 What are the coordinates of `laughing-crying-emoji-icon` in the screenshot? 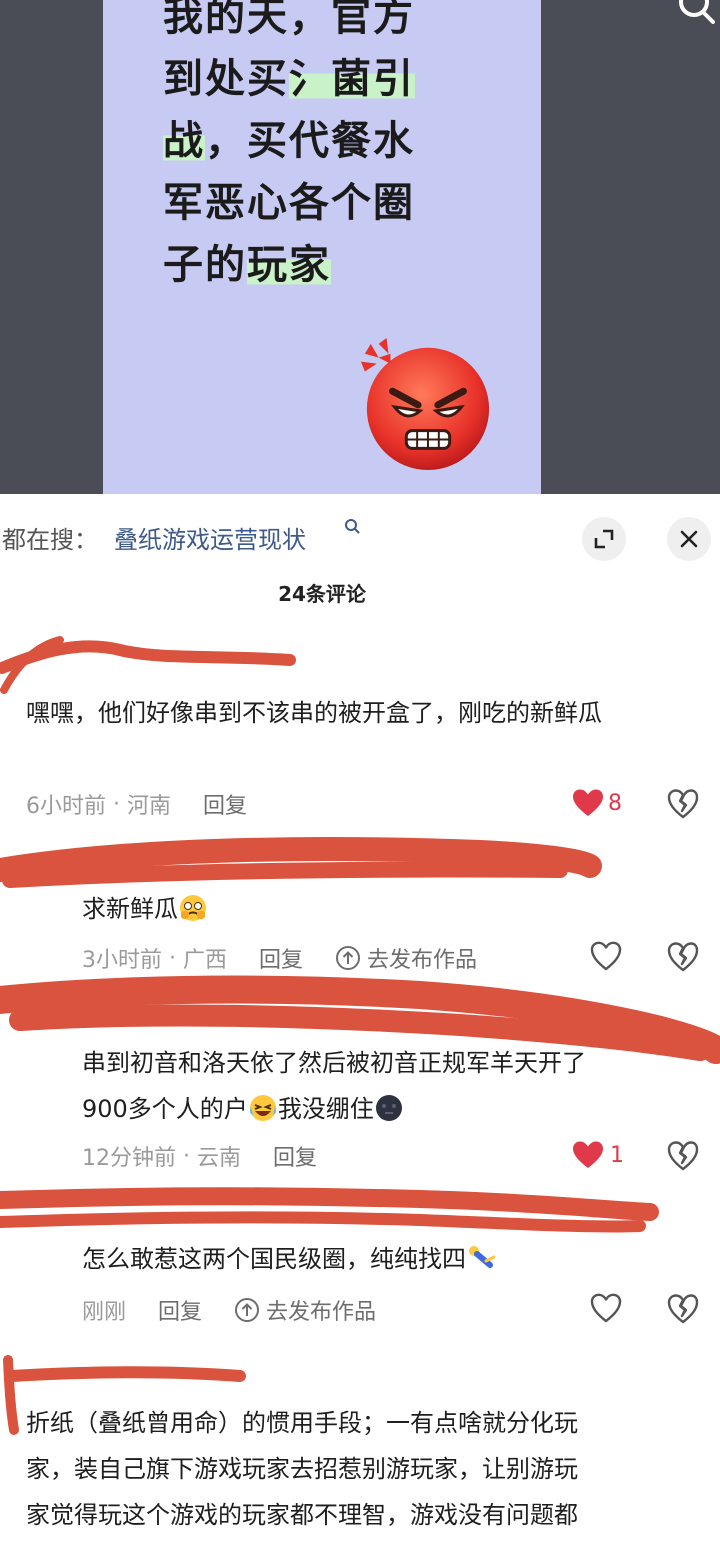 It's located at (262, 1108).